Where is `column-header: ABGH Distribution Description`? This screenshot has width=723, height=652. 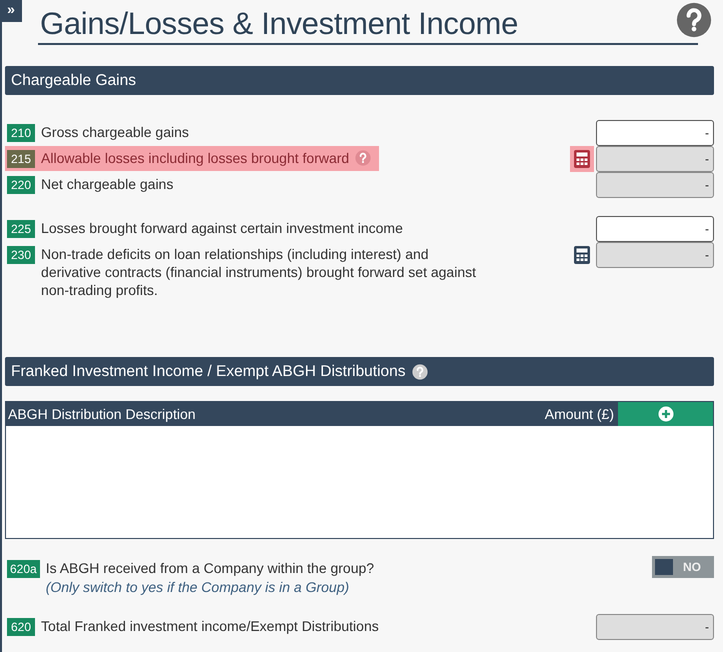 column-header: ABGH Distribution Description is located at coordinates (102, 414).